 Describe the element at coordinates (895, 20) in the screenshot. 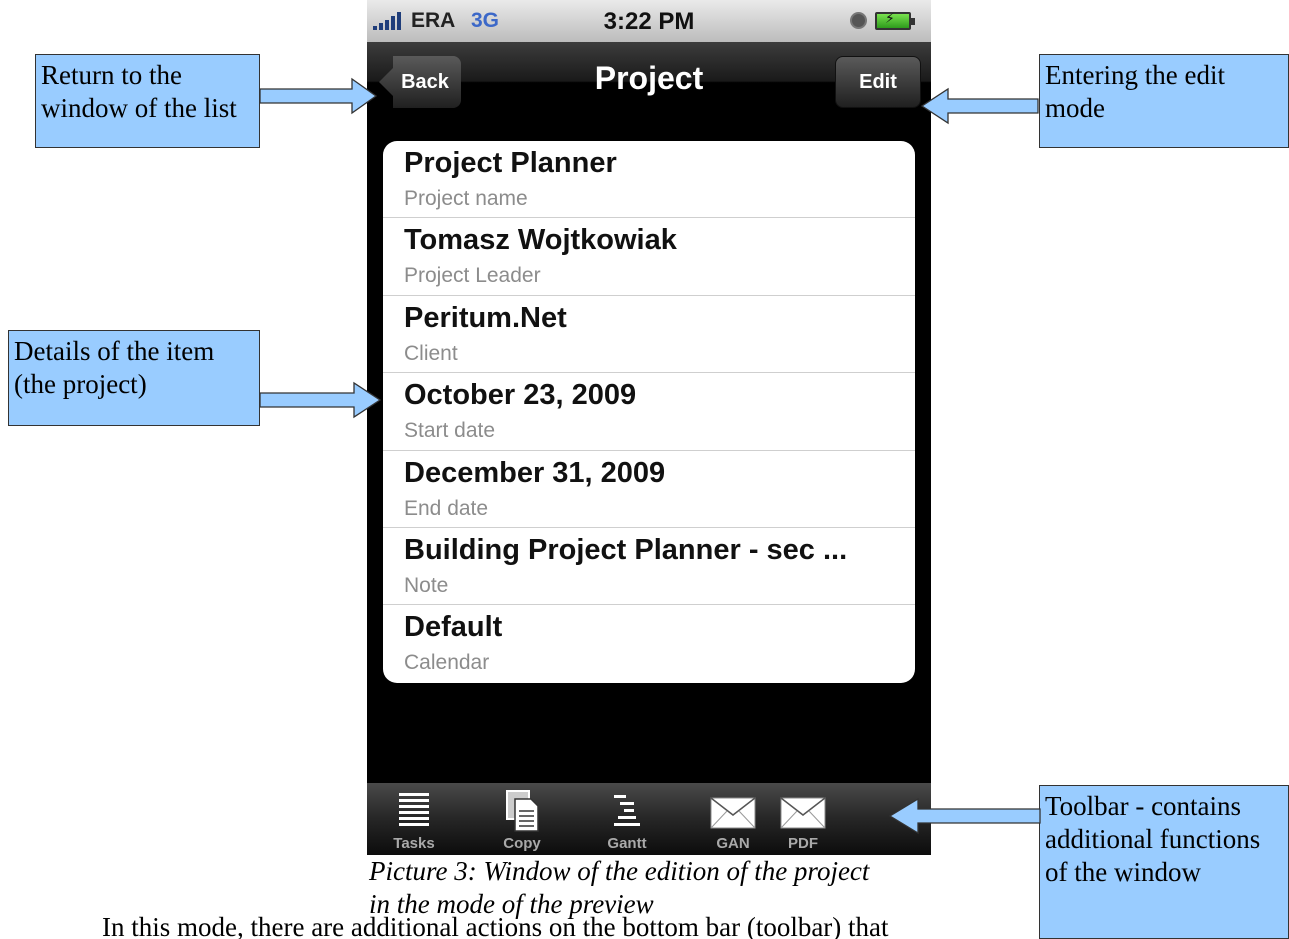

I see `battery-icon: ⚡` at that location.